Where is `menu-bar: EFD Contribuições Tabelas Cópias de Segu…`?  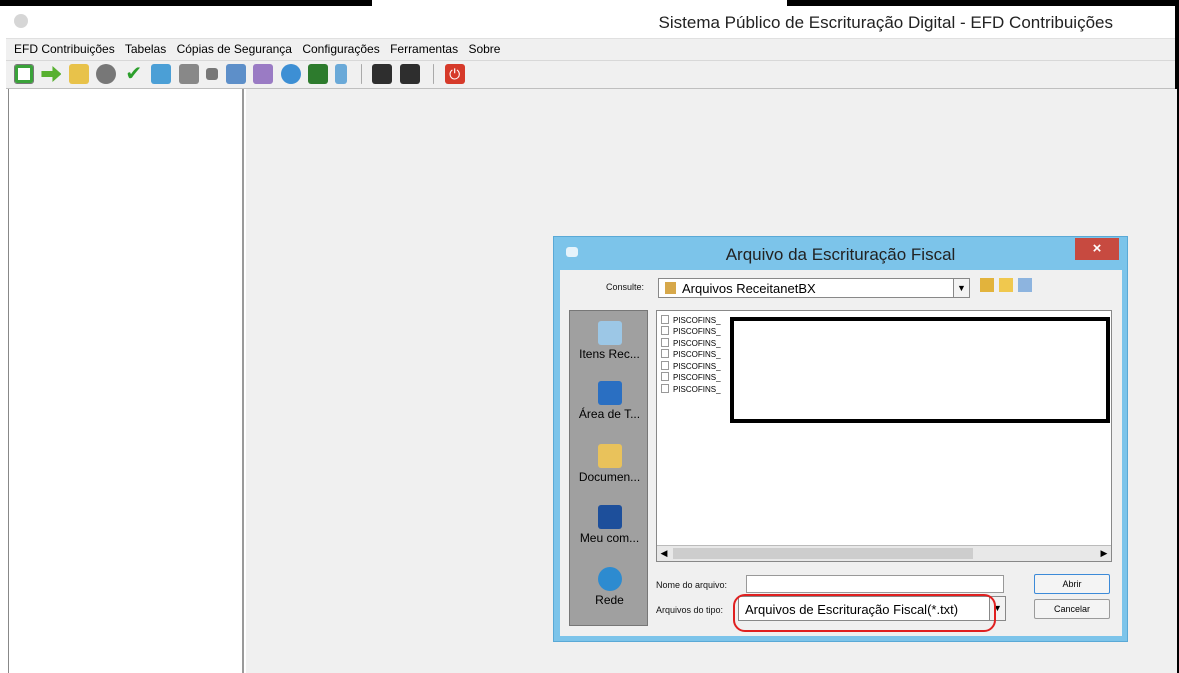 menu-bar: EFD Contribuições Tabelas Cópias de Segu… is located at coordinates (590, 50).